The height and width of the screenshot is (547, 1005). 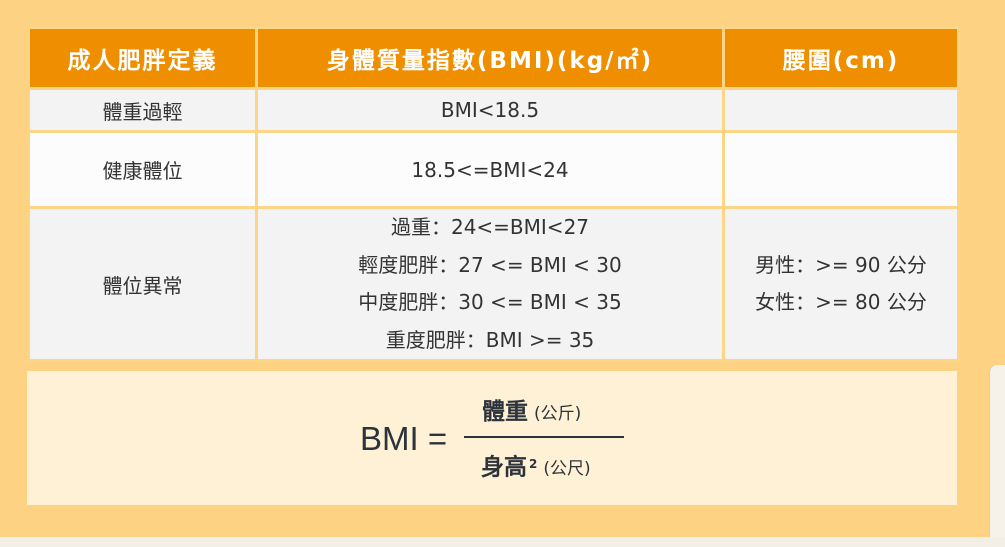 What do you see at coordinates (142, 169) in the screenshot?
I see `row-label: 健康體位` at bounding box center [142, 169].